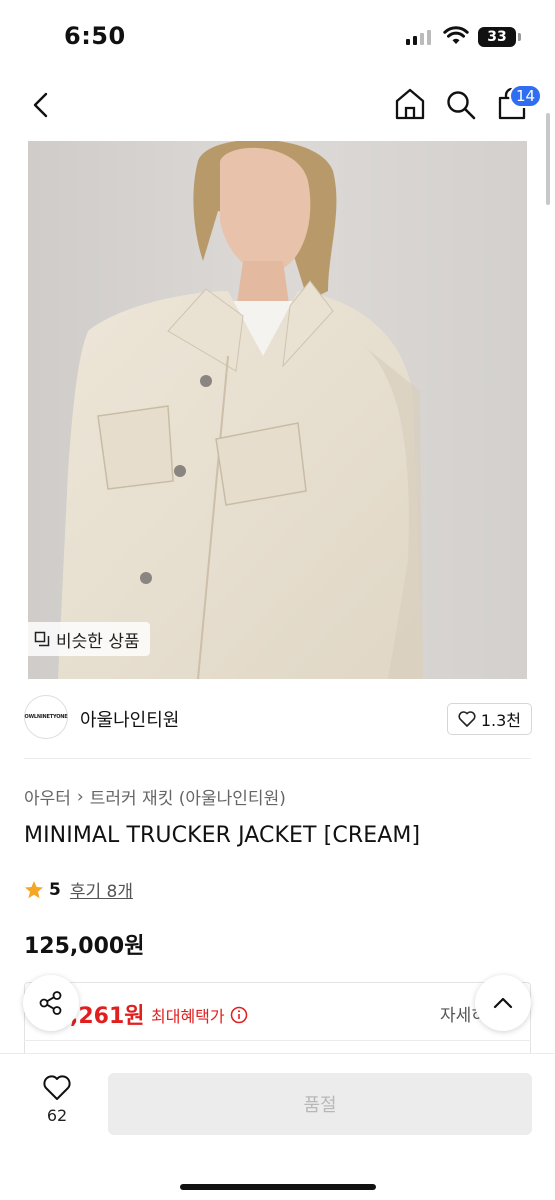  Describe the element at coordinates (188, 1016) in the screenshot. I see `benefit-label-text: 최대혜택가` at that location.